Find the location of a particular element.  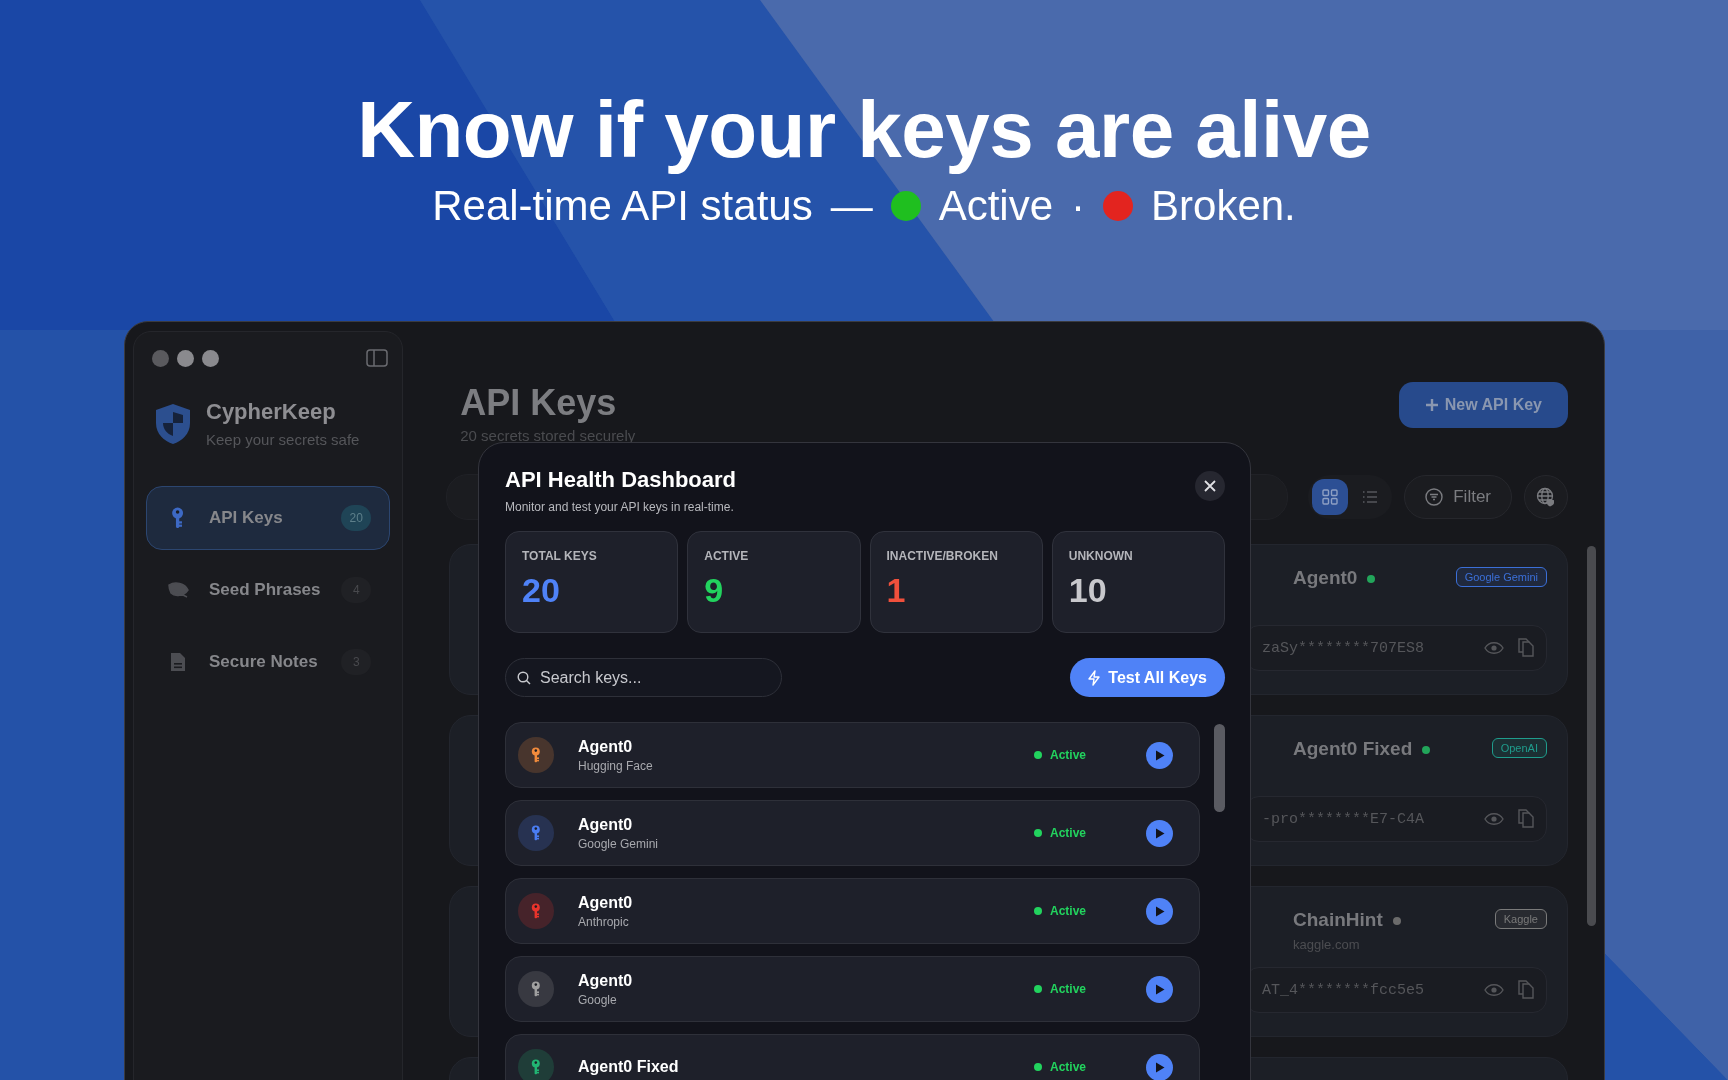

close-button is located at coordinates (1210, 486).